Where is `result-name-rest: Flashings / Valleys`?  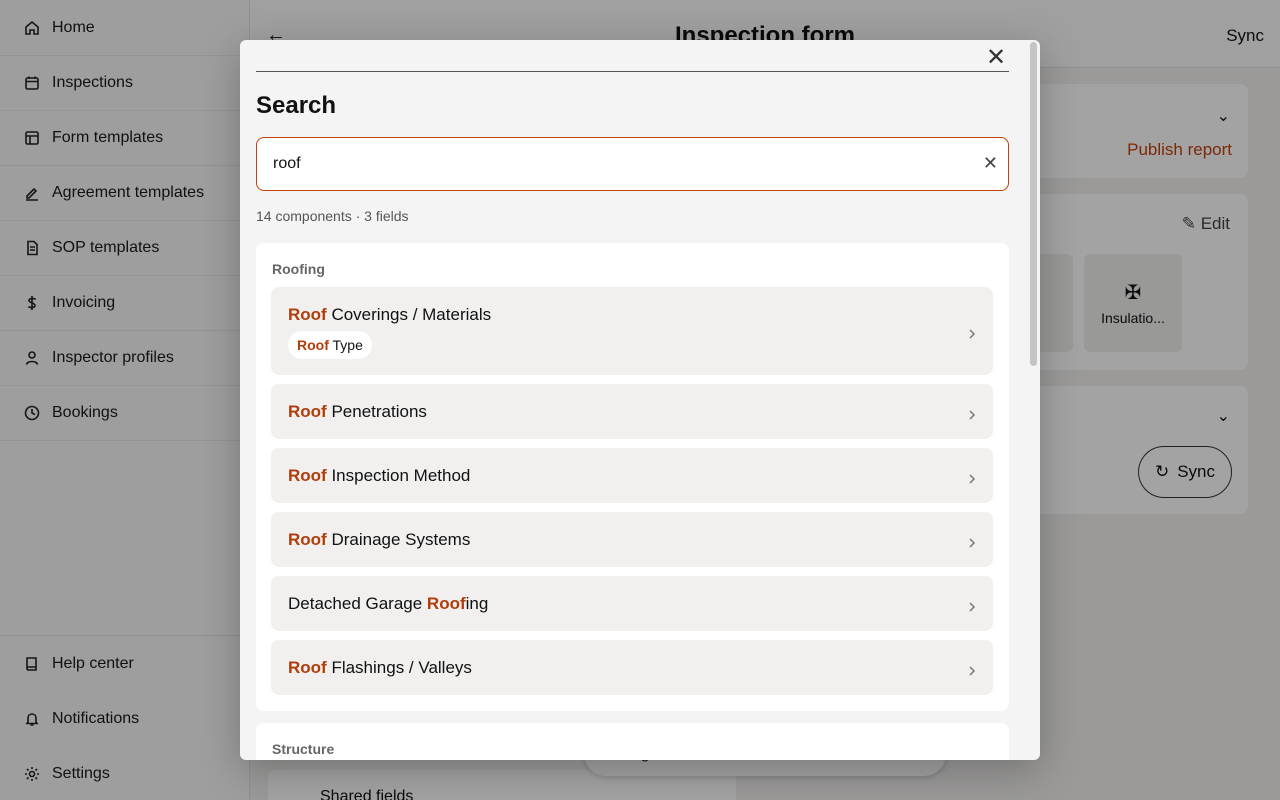 result-name-rest: Flashings / Valleys is located at coordinates (399, 667).